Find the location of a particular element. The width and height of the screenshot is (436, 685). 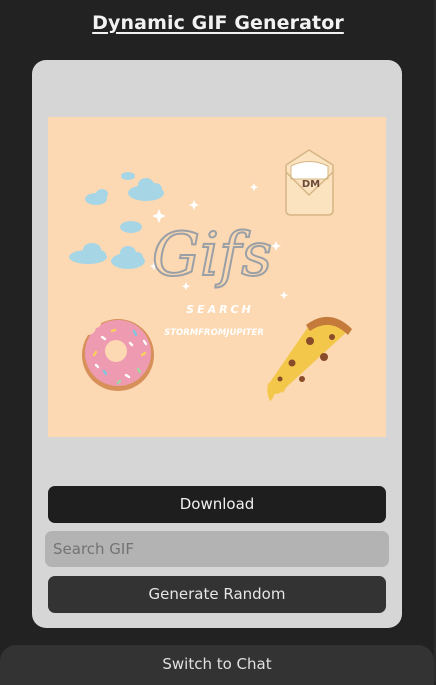

app-title: Dynamic GIF Generator is located at coordinates (218, 23).